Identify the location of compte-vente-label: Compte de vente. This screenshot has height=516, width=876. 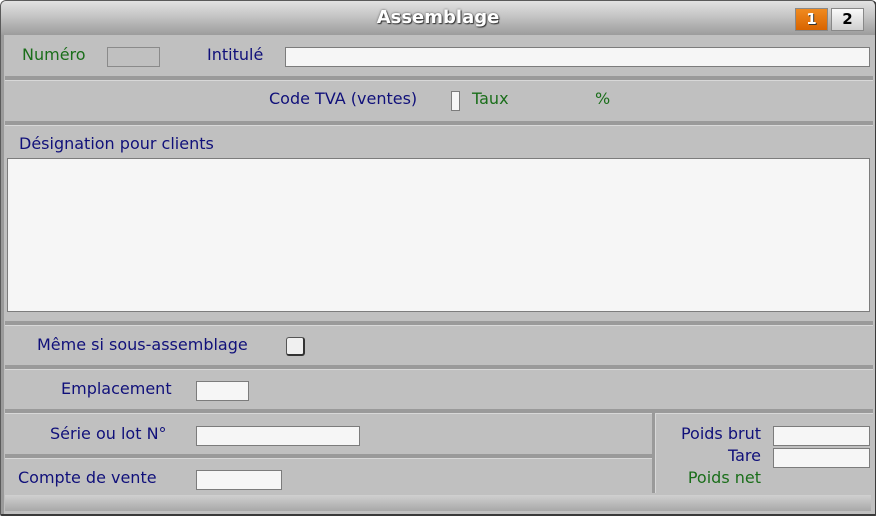
(87, 477).